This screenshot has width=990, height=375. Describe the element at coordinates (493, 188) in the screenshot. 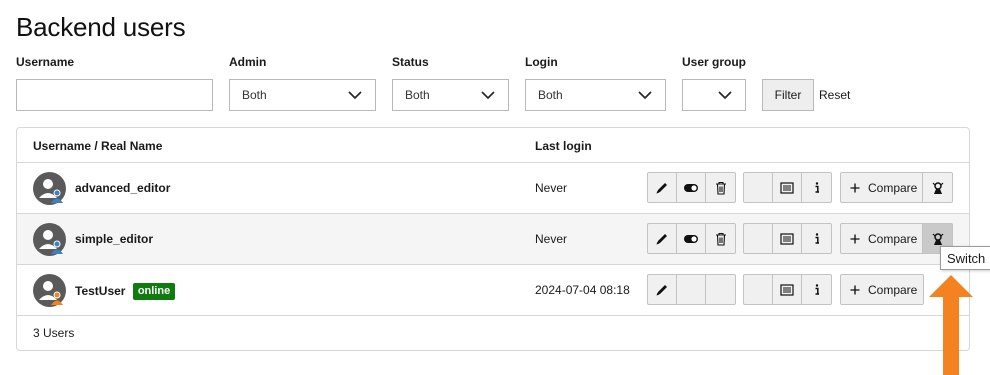

I see `table-row: advanced_editor Never Compare` at that location.